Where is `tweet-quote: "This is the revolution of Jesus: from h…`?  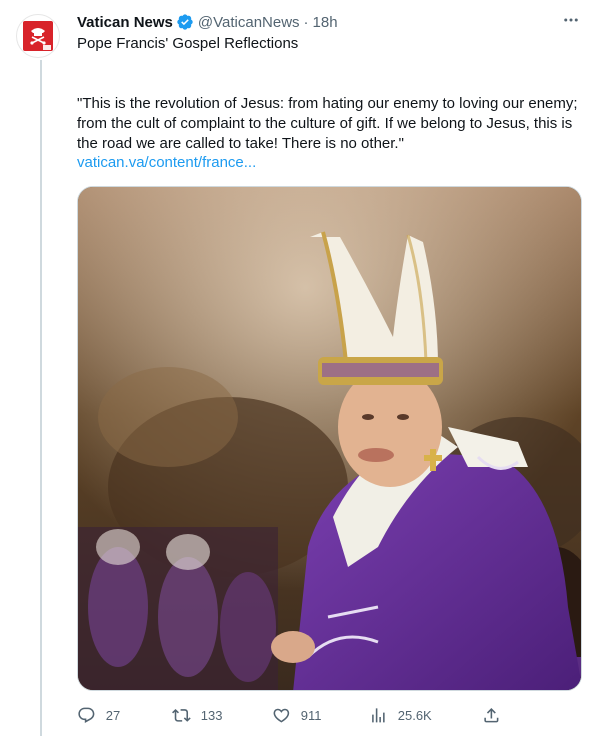 tweet-quote: "This is the revolution of Jesus: from h… is located at coordinates (327, 123).